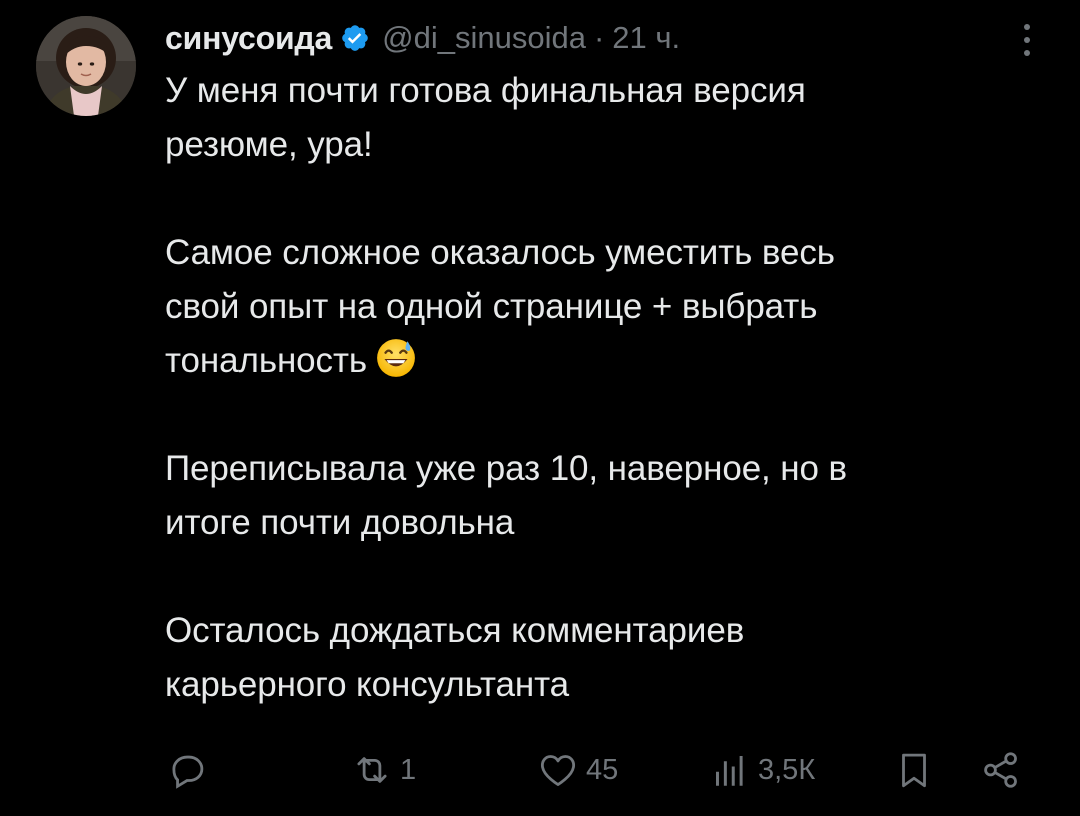 The width and height of the screenshot is (1080, 816). What do you see at coordinates (248, 38) in the screenshot?
I see `author-display-name: синусоида` at bounding box center [248, 38].